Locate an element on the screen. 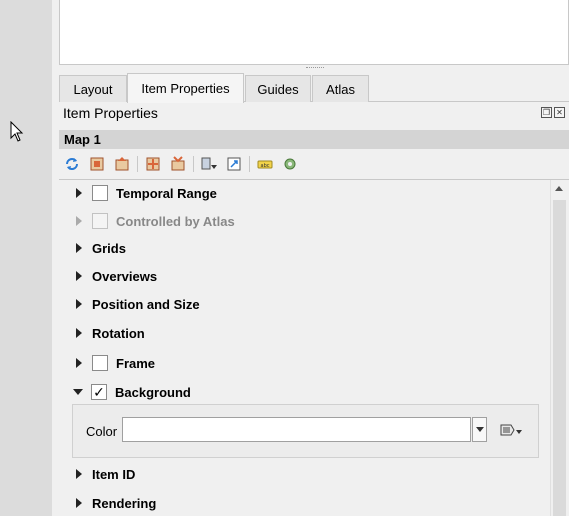 The width and height of the screenshot is (569, 516). section-position-and-size: Position and Size is located at coordinates (129, 304).